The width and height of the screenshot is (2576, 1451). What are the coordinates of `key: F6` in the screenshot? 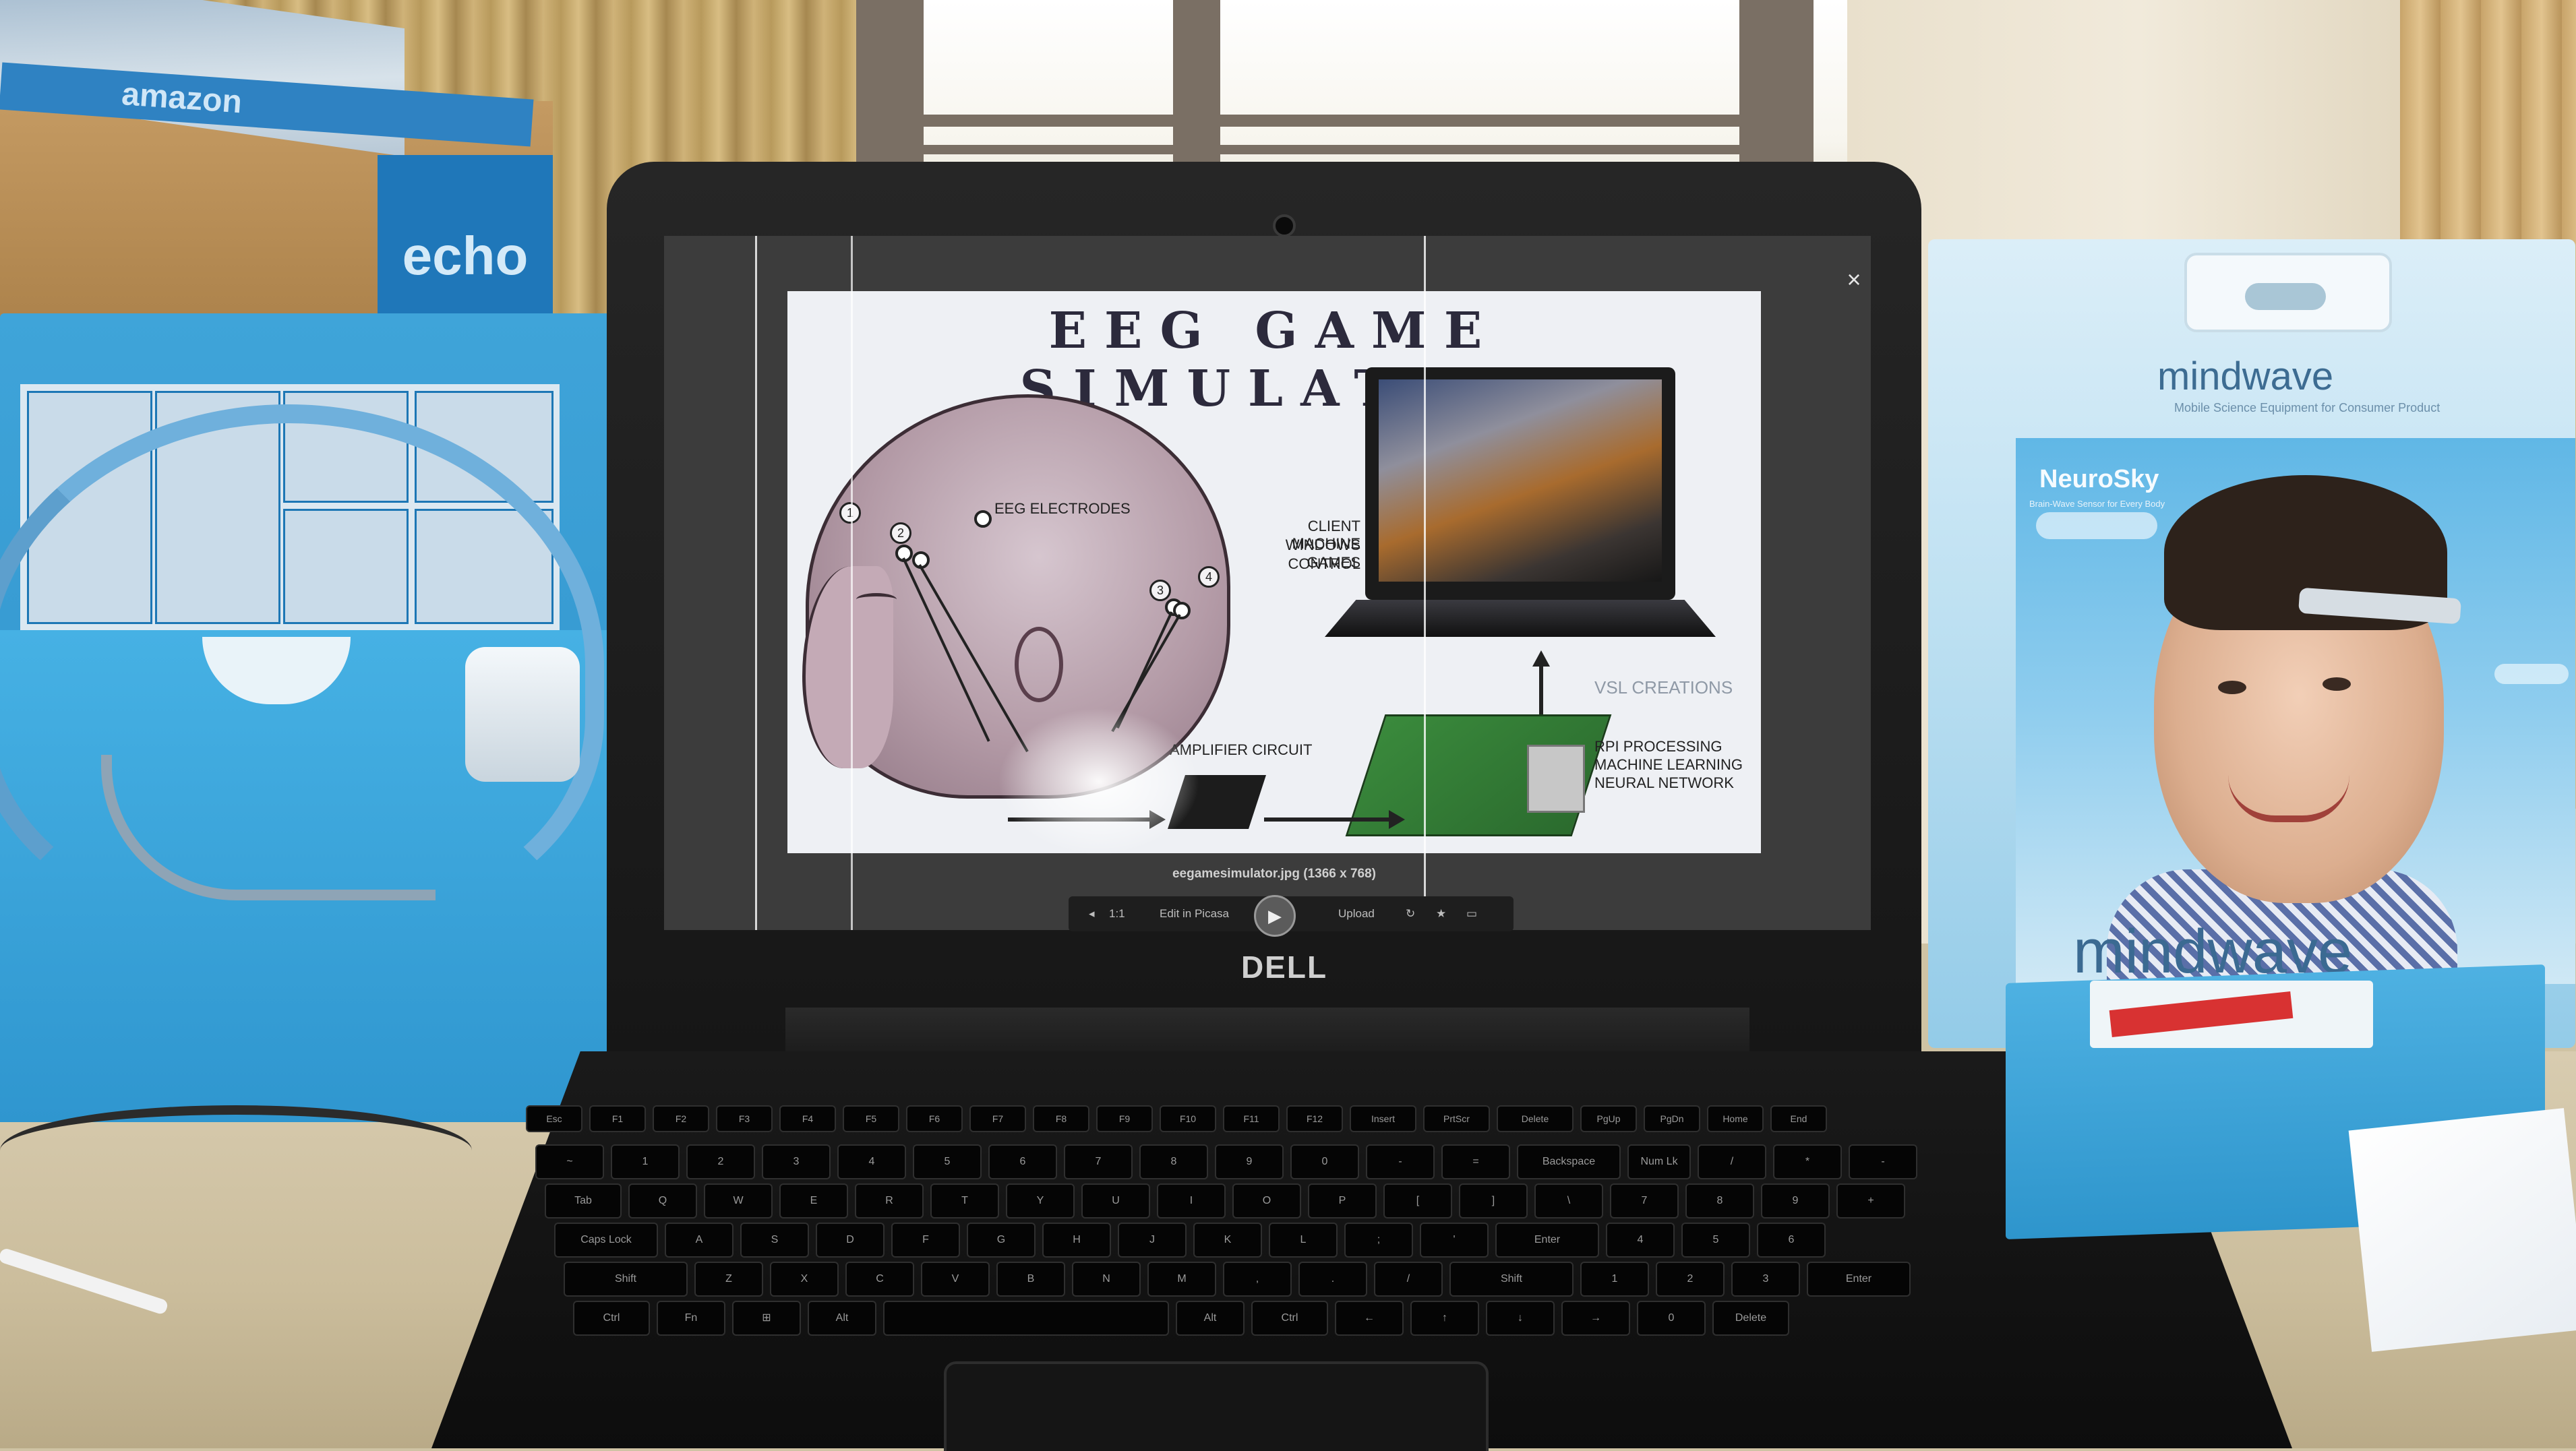 It's located at (934, 1119).